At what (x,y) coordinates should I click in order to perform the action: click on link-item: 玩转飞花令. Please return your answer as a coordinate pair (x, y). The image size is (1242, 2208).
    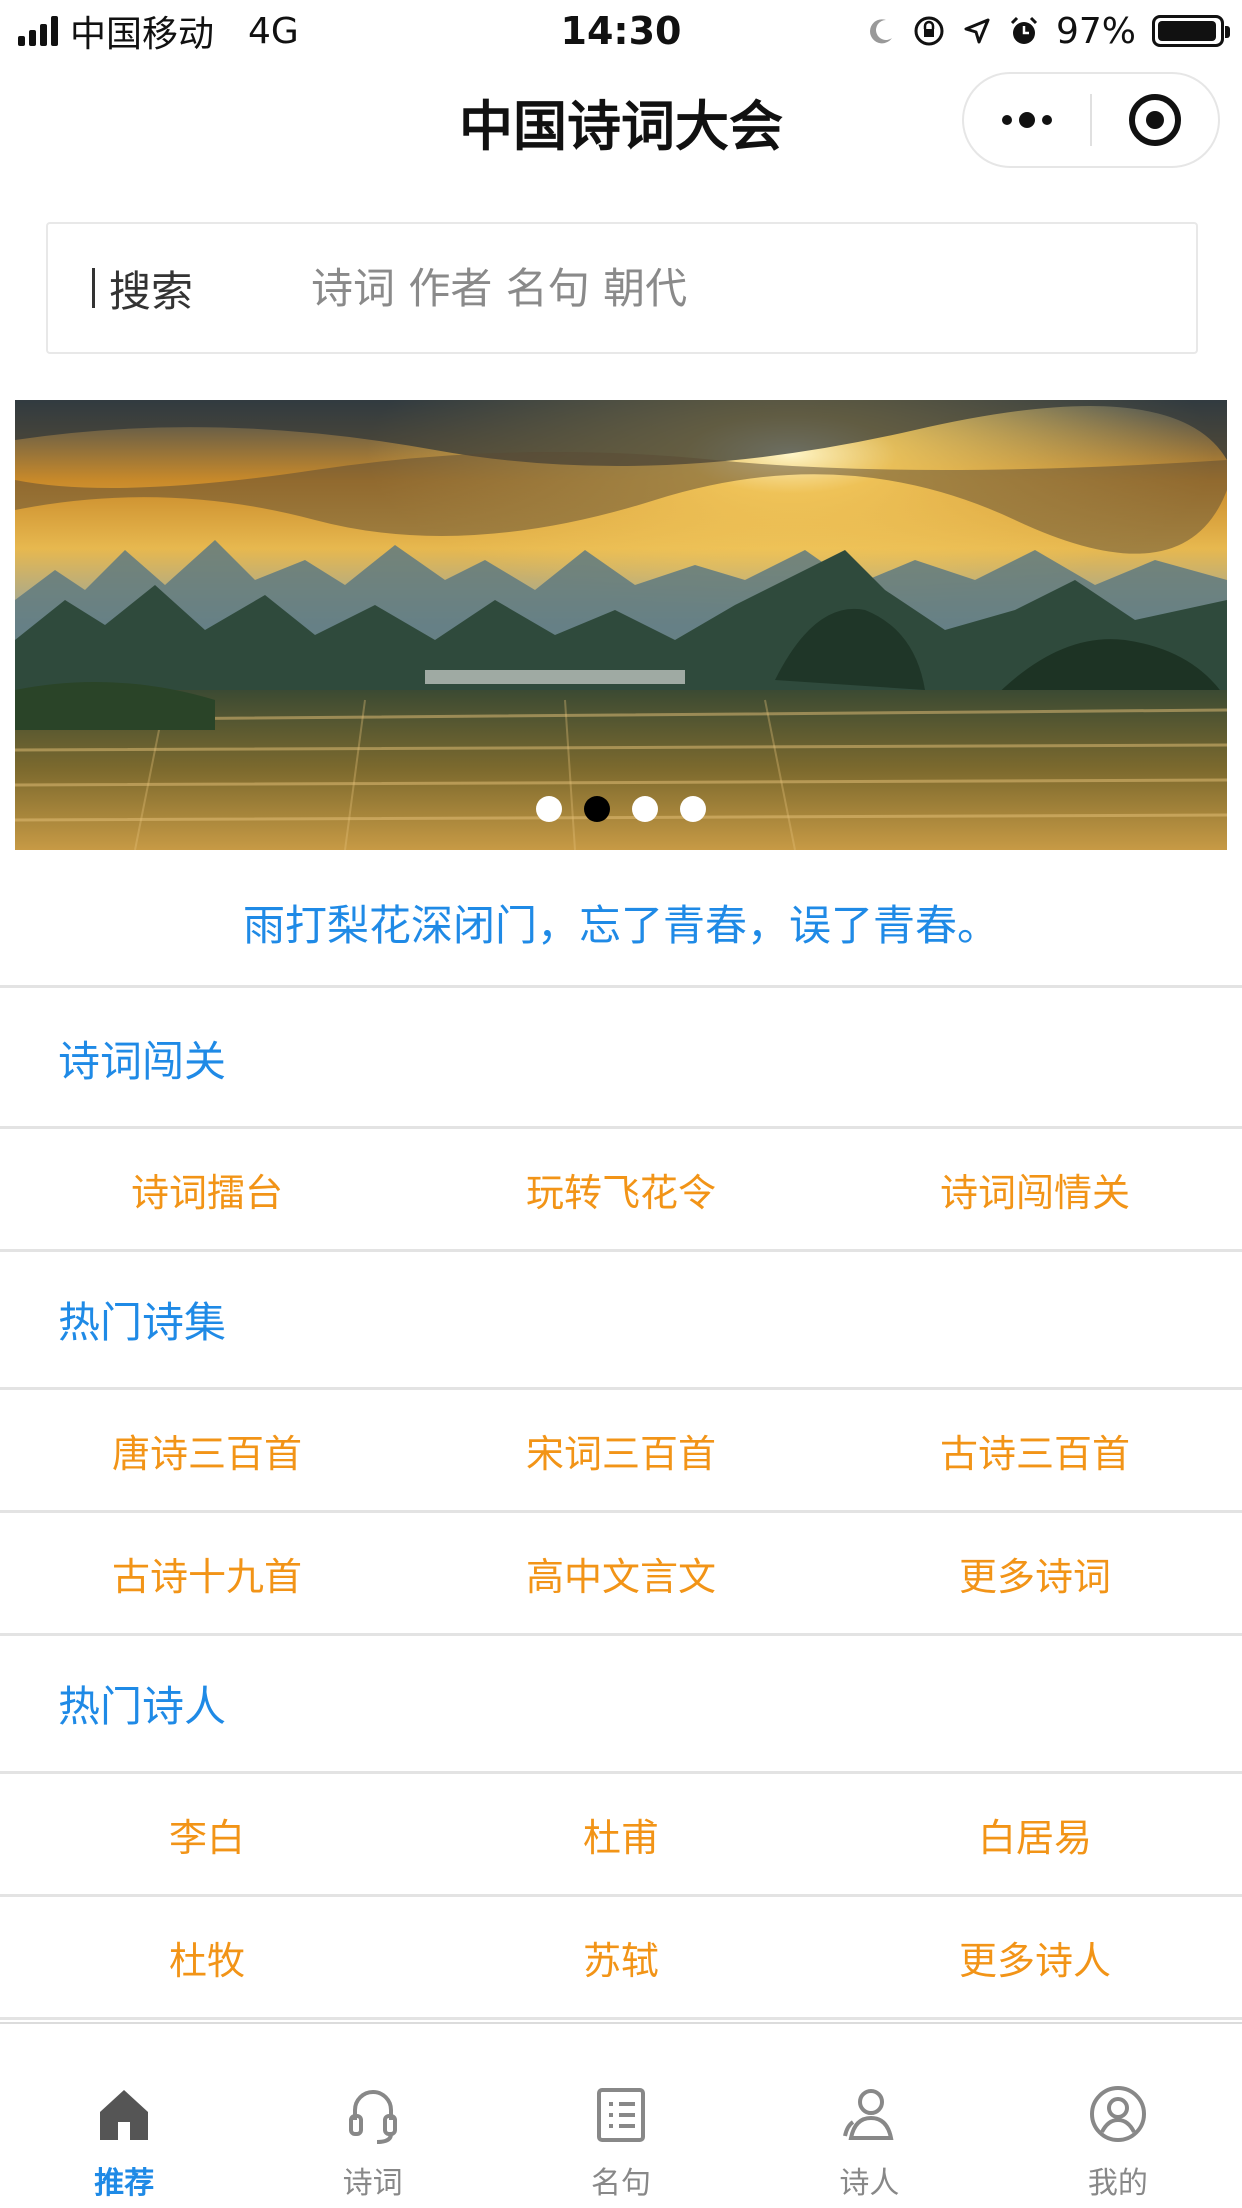
    Looking at the image, I should click on (621, 1189).